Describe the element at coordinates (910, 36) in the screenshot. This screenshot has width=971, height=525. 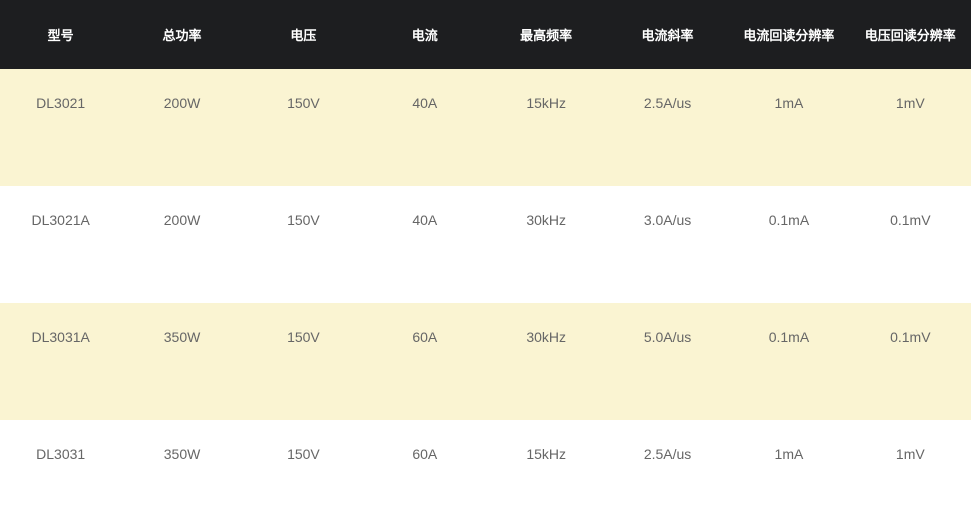
I see `header-voltage-readback-resolution: 电压回读分辨率` at that location.